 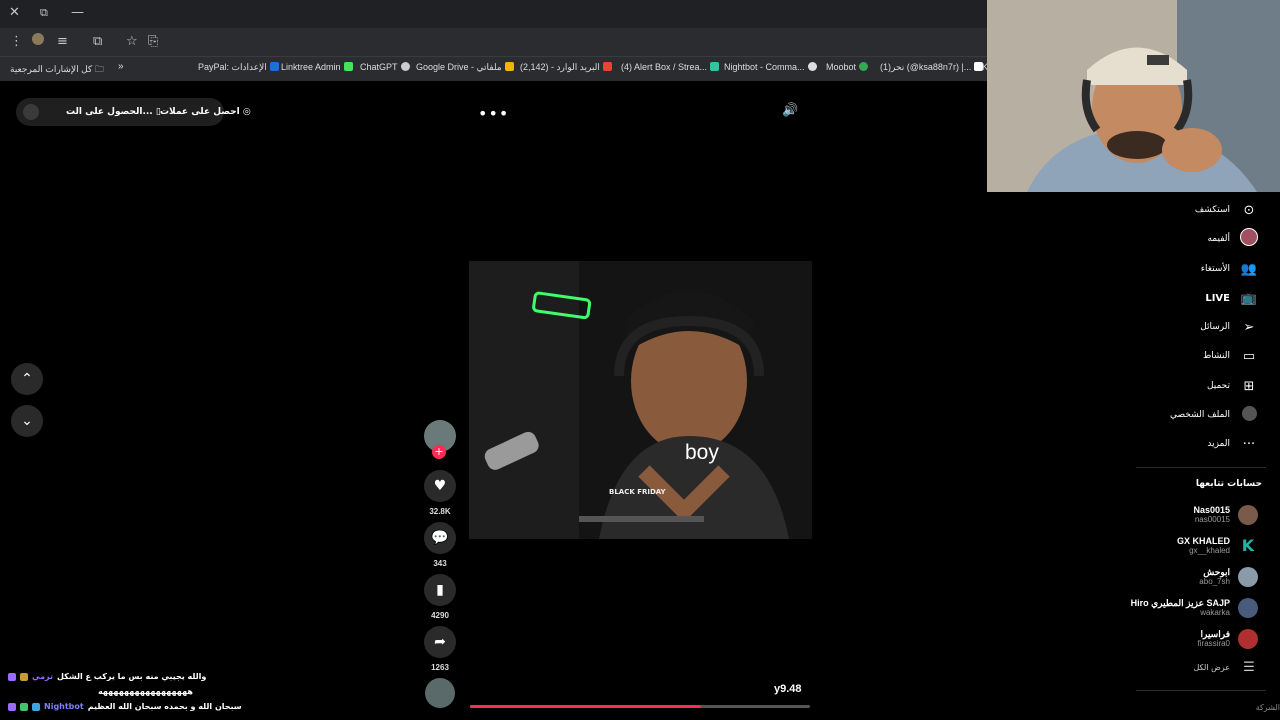 I want to click on close-icon: ✕, so click(x=14, y=12).